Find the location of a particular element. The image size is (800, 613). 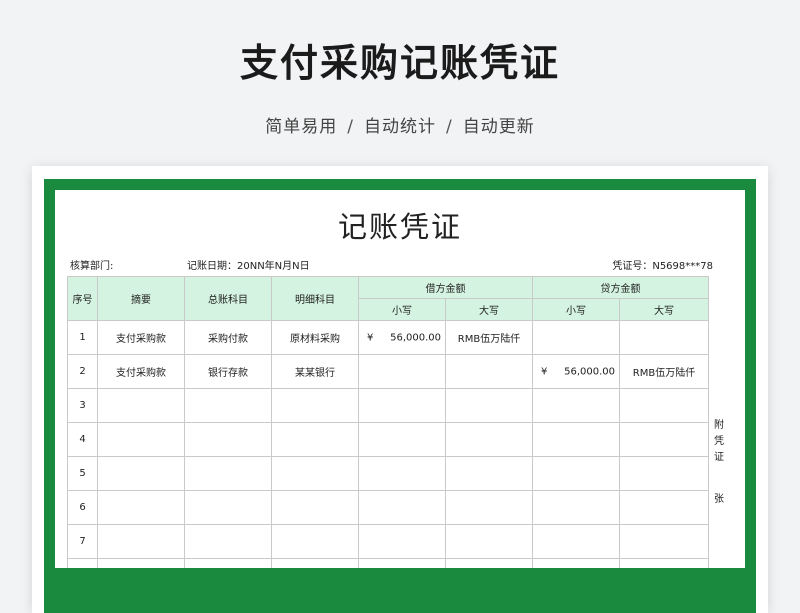

header-debit-big: 大写 is located at coordinates (489, 309).